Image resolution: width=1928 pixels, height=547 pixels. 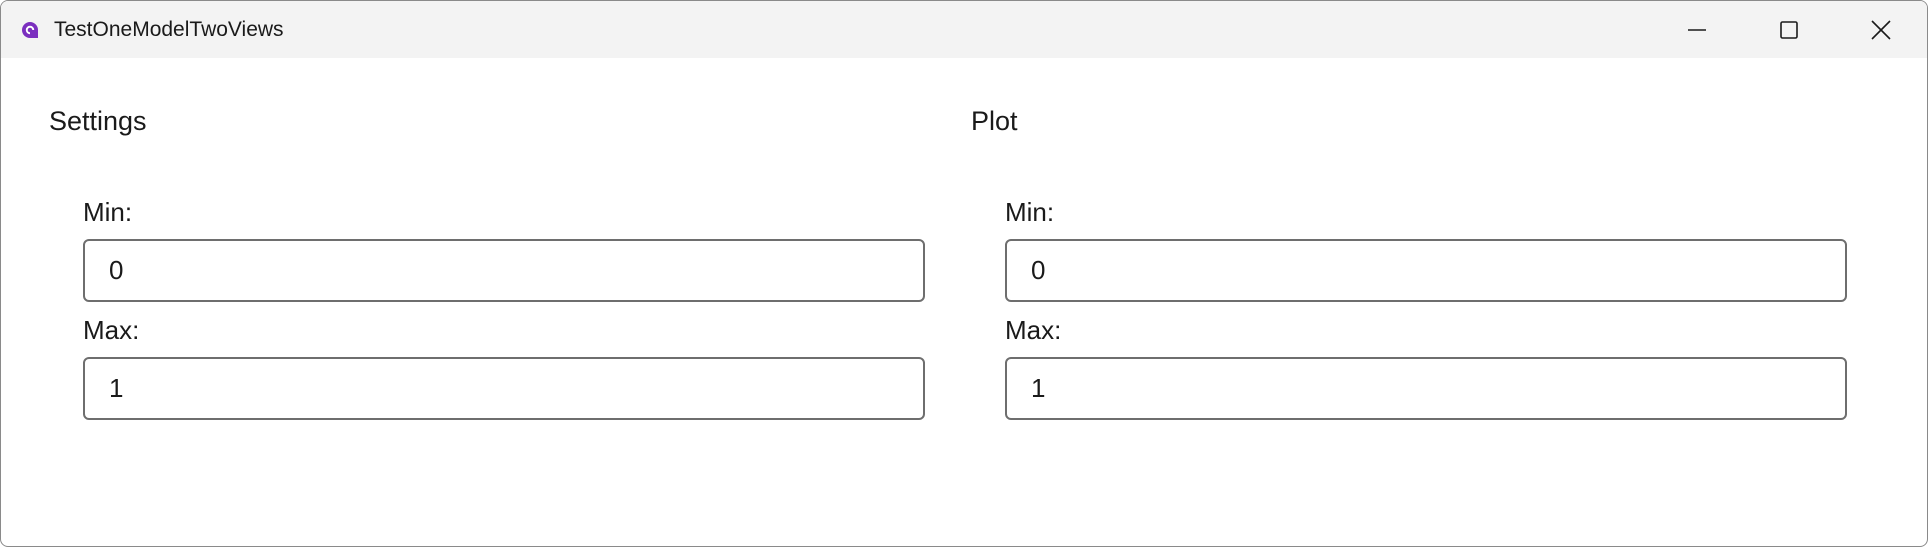 I want to click on plot-min-label: Min:, so click(x=1030, y=212).